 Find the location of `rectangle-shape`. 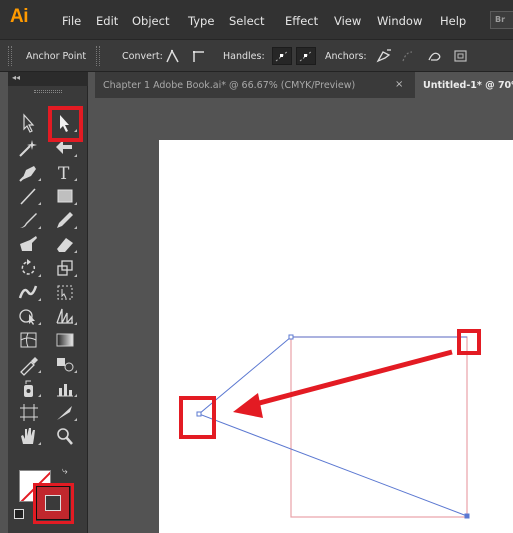

rectangle-shape is located at coordinates (379, 427).